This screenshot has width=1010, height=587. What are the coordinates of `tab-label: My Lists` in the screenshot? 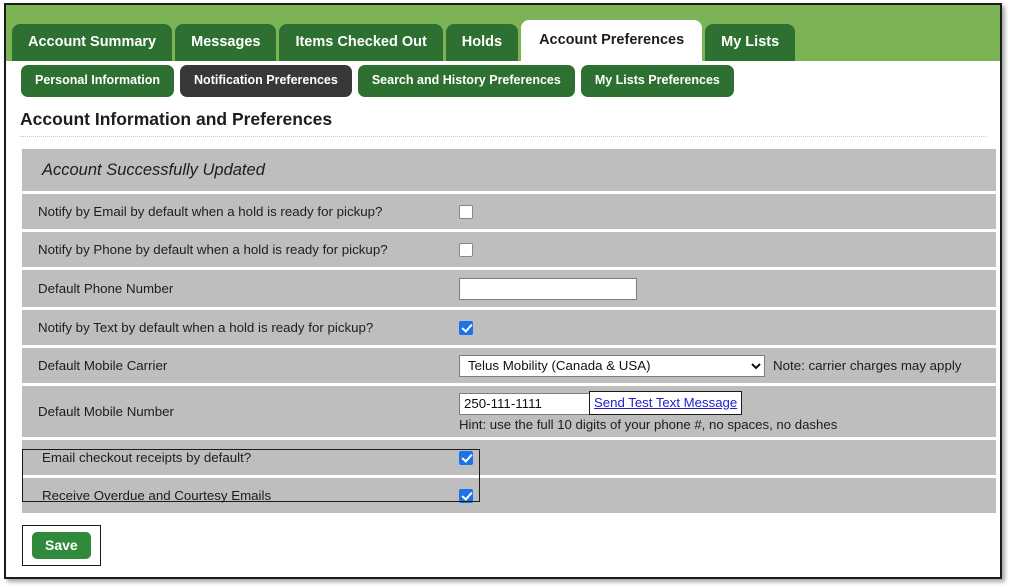 It's located at (750, 41).